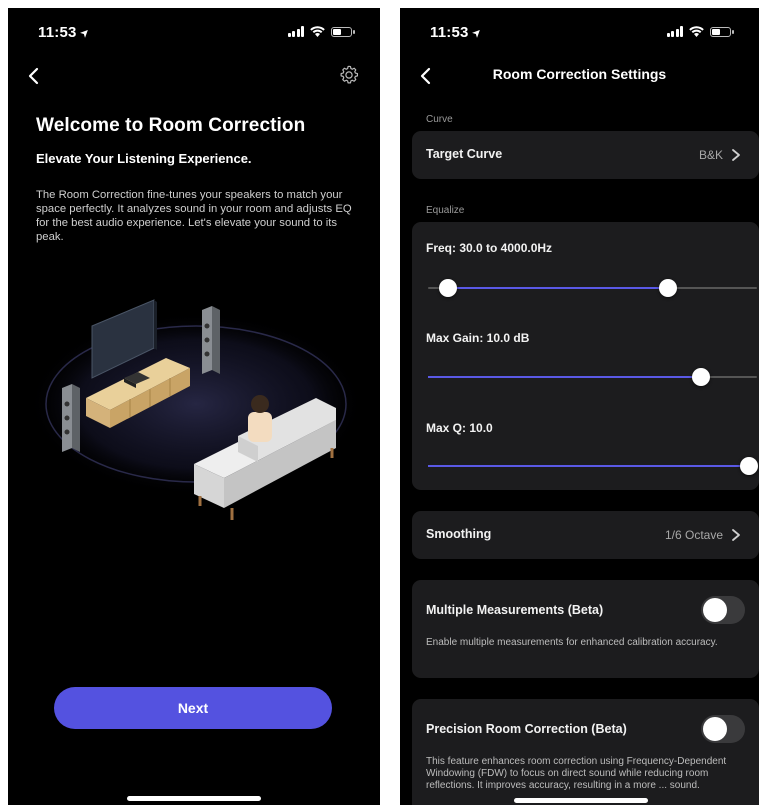  I want to click on freq-label: Freq: 30.0 to 4000.0Hz, so click(489, 248).